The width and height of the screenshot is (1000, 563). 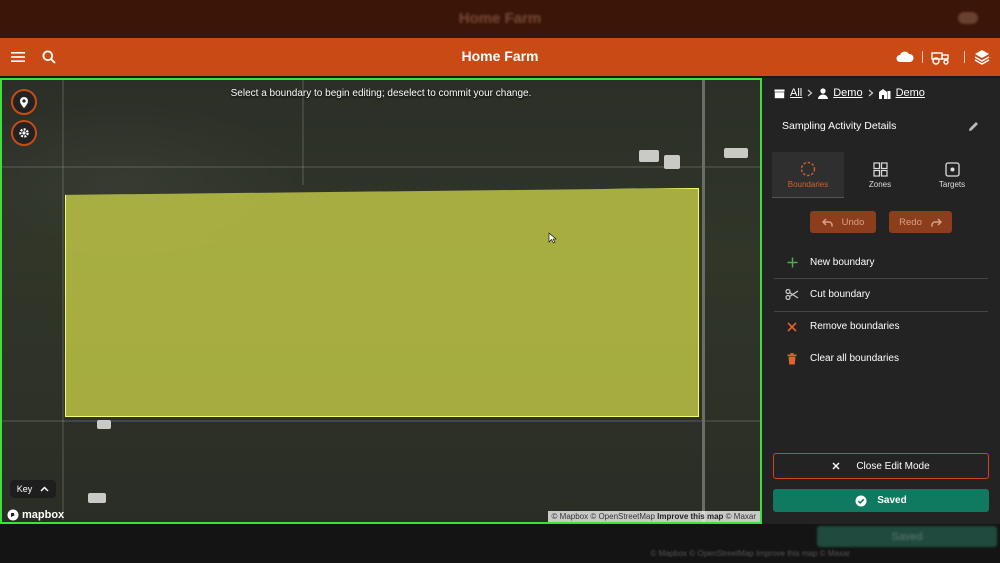 I want to click on breadcrumb-grower: Demo, so click(x=847, y=93).